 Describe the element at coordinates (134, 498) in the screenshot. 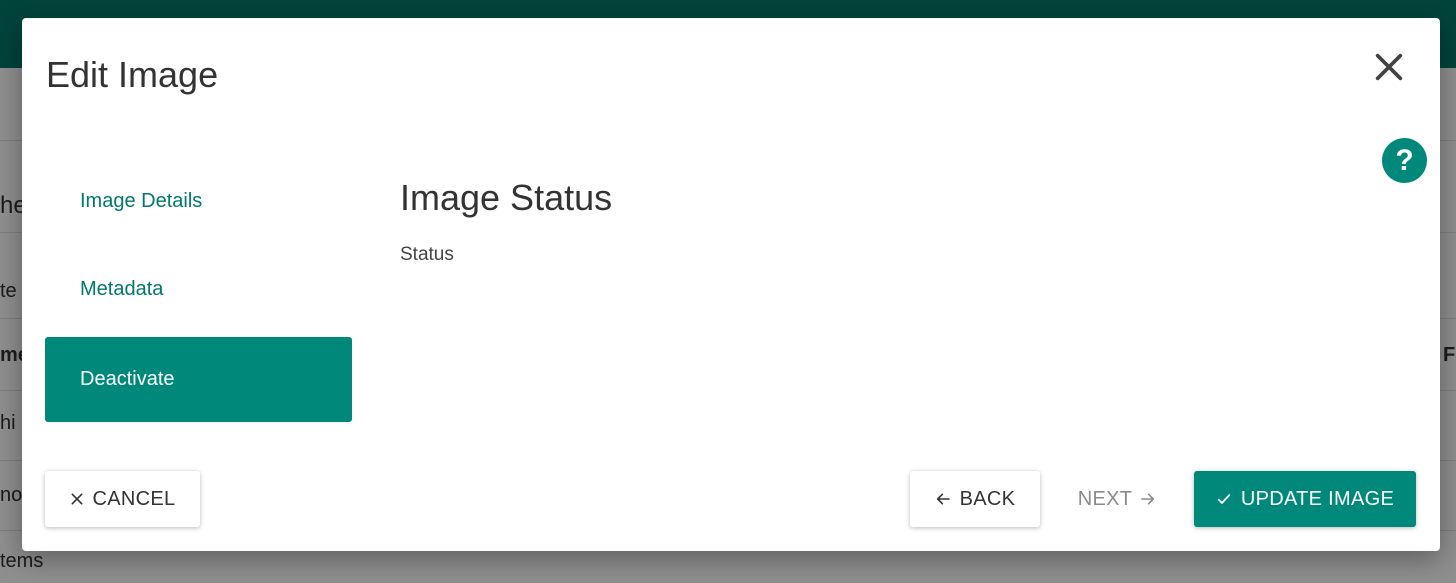

I see `cancel-label: CANCEL` at that location.